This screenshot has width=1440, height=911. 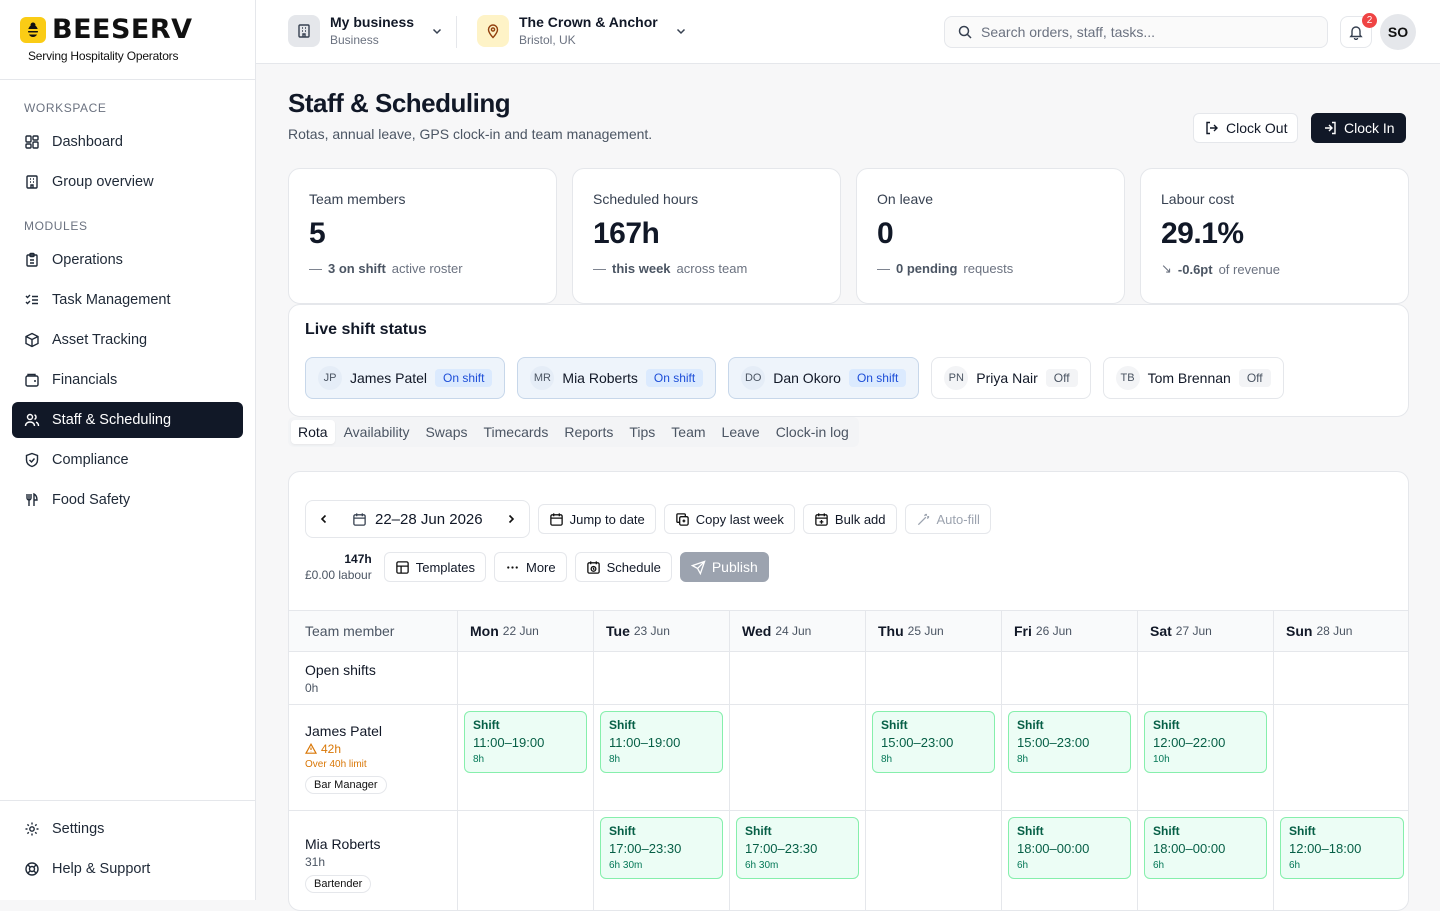 I want to click on week-navigator: 22–28 Jun 2026, so click(x=417, y=519).